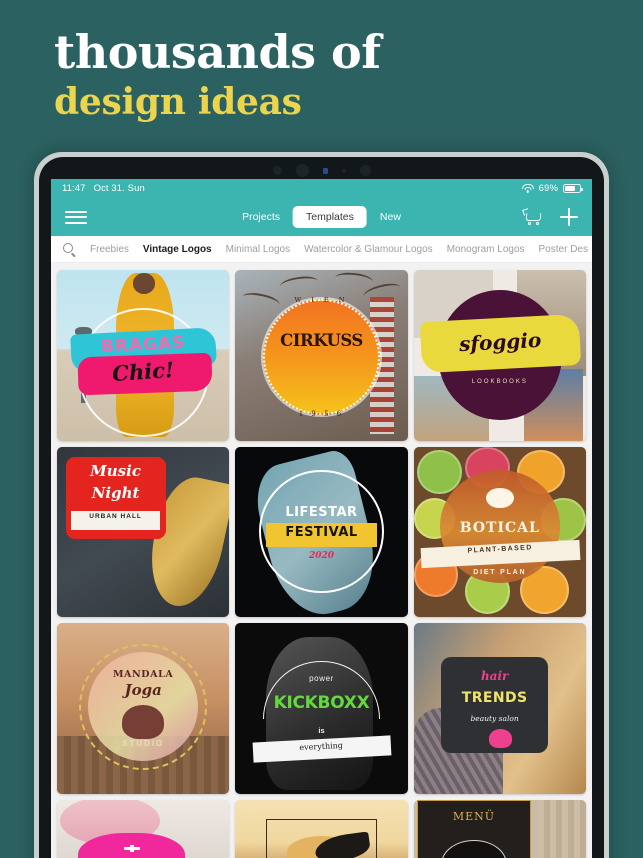  Describe the element at coordinates (499, 527) in the screenshot. I see `template-title: BOTICAL` at that location.